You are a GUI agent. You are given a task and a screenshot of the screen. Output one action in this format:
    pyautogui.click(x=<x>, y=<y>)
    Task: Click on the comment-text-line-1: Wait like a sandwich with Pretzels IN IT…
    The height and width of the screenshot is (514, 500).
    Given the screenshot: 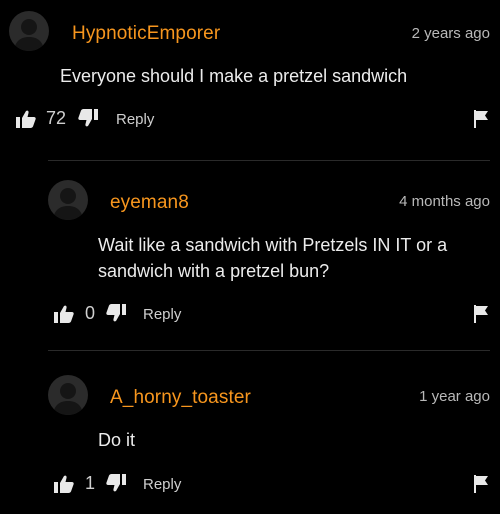 What is the action you would take?
    pyautogui.click(x=273, y=245)
    